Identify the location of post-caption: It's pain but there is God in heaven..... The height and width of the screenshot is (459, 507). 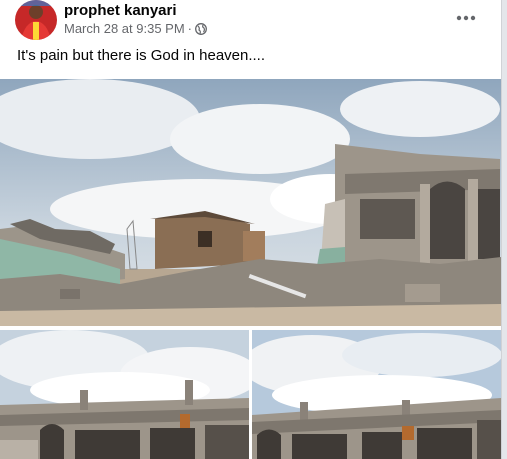
(141, 55).